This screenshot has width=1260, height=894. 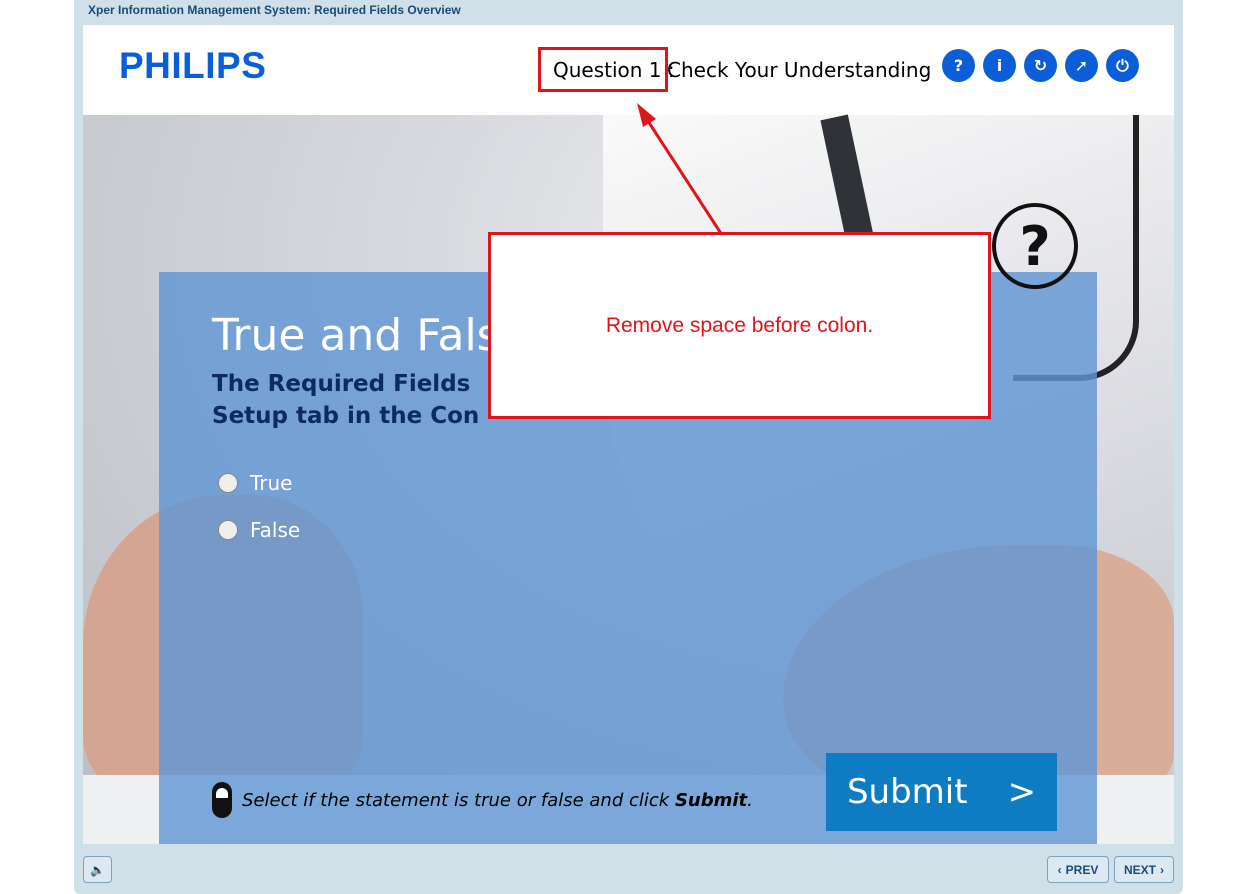 What do you see at coordinates (356, 335) in the screenshot?
I see `panel-title: True and Fals` at bounding box center [356, 335].